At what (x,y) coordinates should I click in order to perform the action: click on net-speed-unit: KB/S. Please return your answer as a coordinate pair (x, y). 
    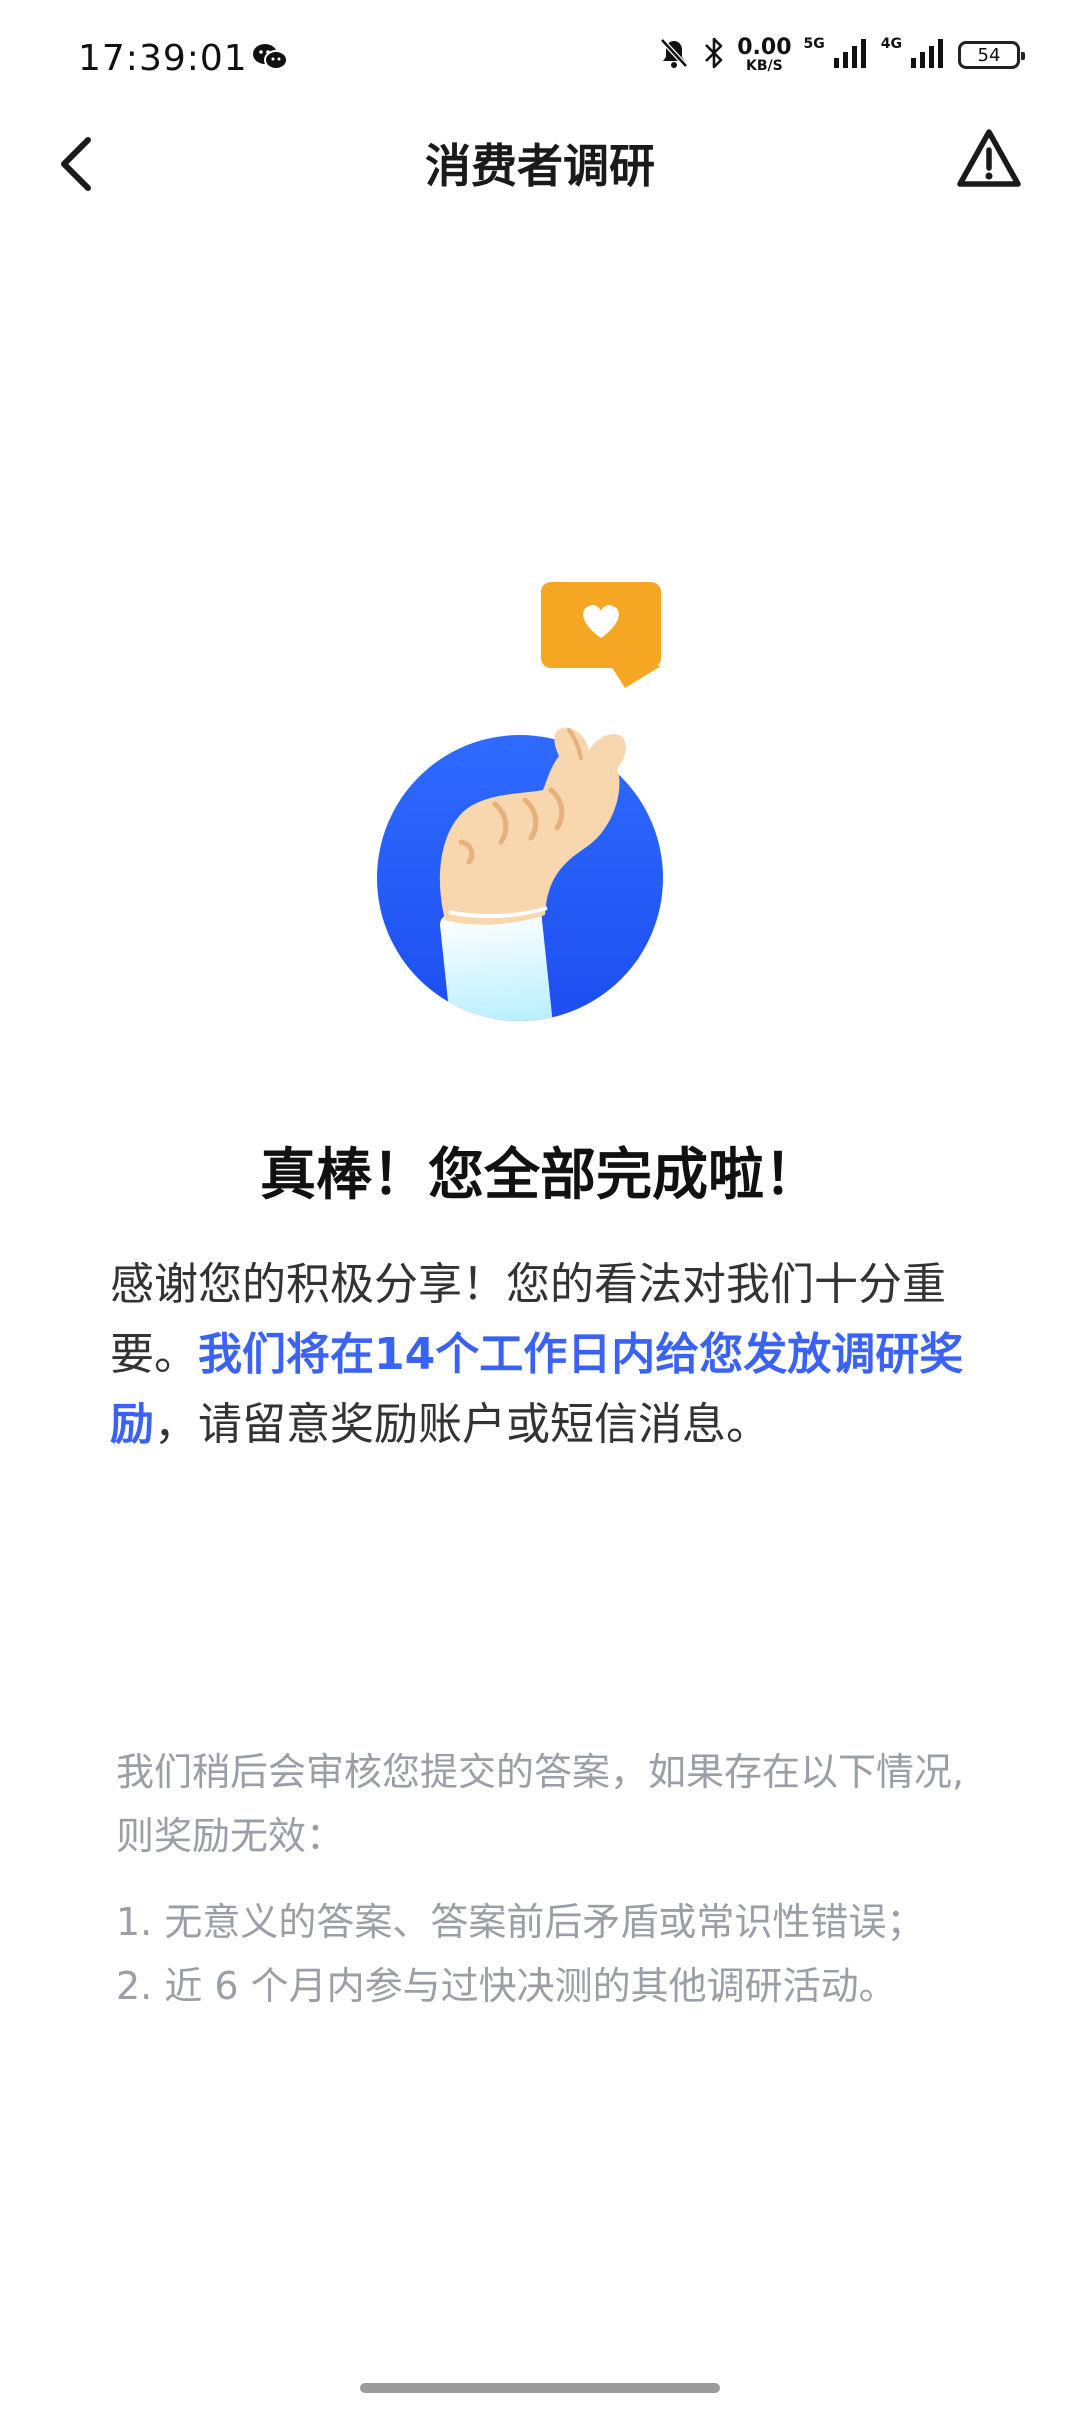
    Looking at the image, I should click on (764, 66).